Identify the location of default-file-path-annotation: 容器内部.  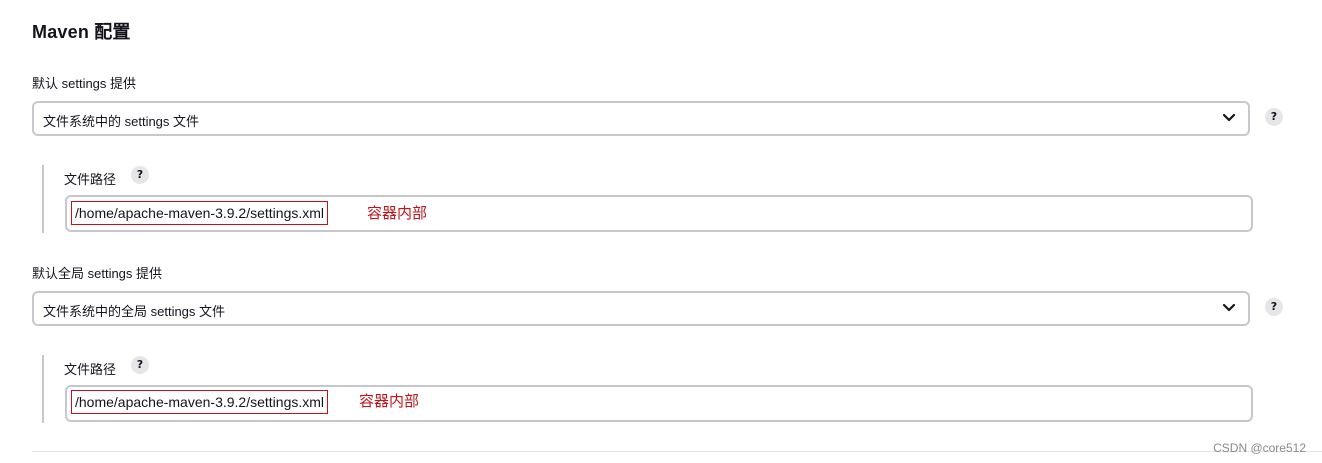
(397, 213).